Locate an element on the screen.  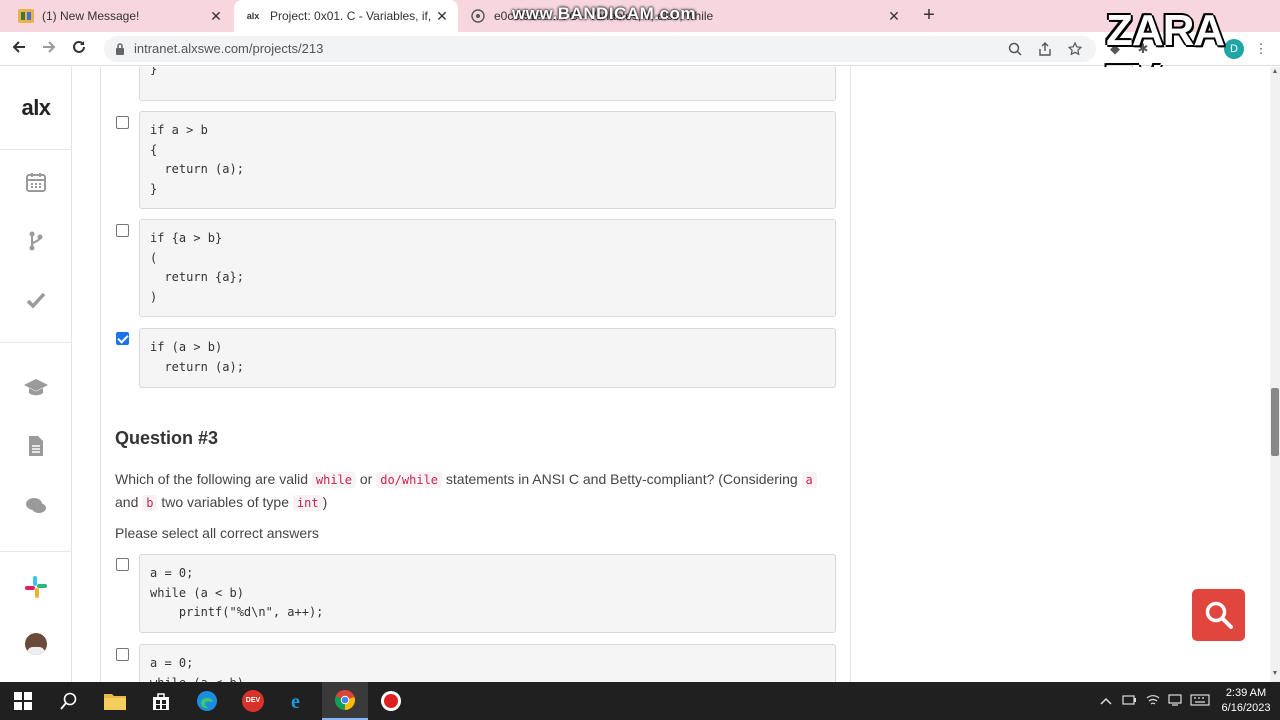
app-sidebar: alx is located at coordinates (36, 374).